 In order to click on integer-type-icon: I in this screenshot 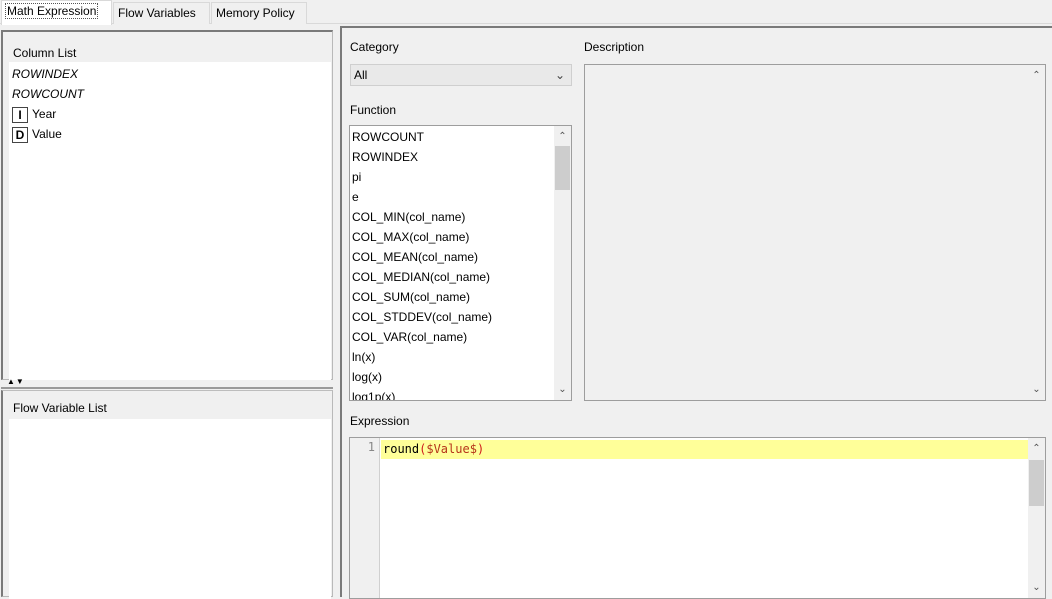, I will do `click(20, 114)`.